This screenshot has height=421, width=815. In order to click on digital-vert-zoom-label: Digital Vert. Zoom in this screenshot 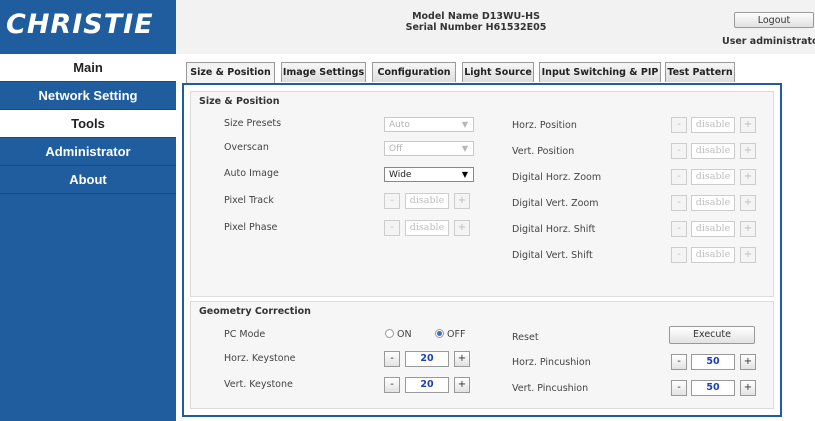, I will do `click(555, 203)`.